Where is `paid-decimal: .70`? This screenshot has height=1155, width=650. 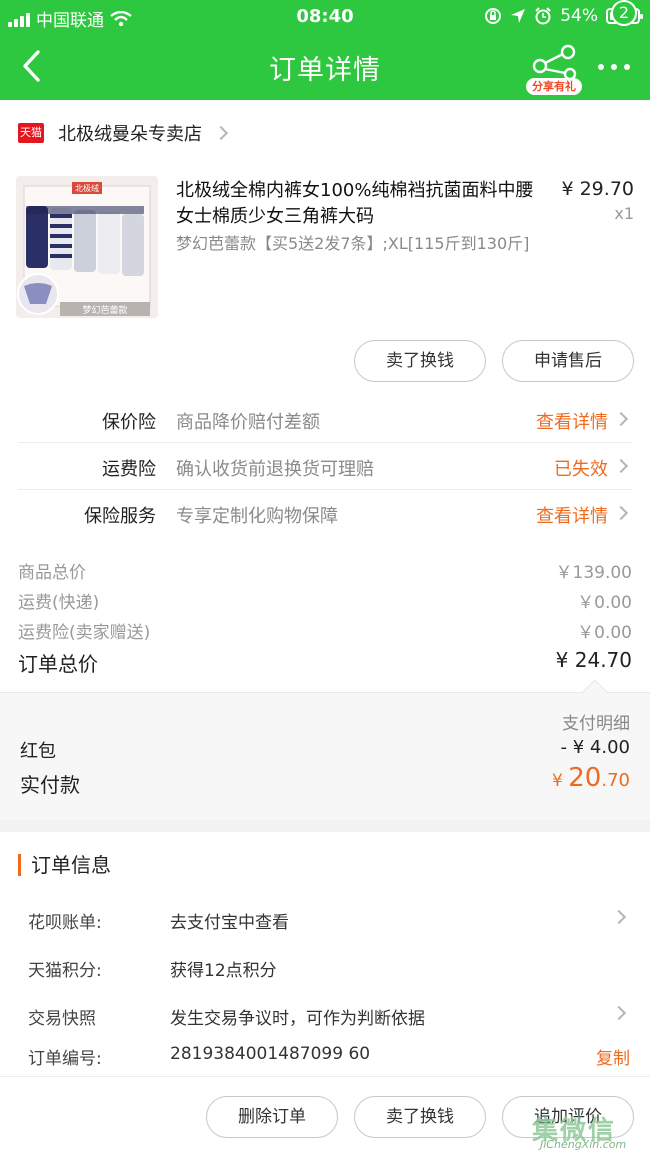
paid-decimal: .70 is located at coordinates (615, 780).